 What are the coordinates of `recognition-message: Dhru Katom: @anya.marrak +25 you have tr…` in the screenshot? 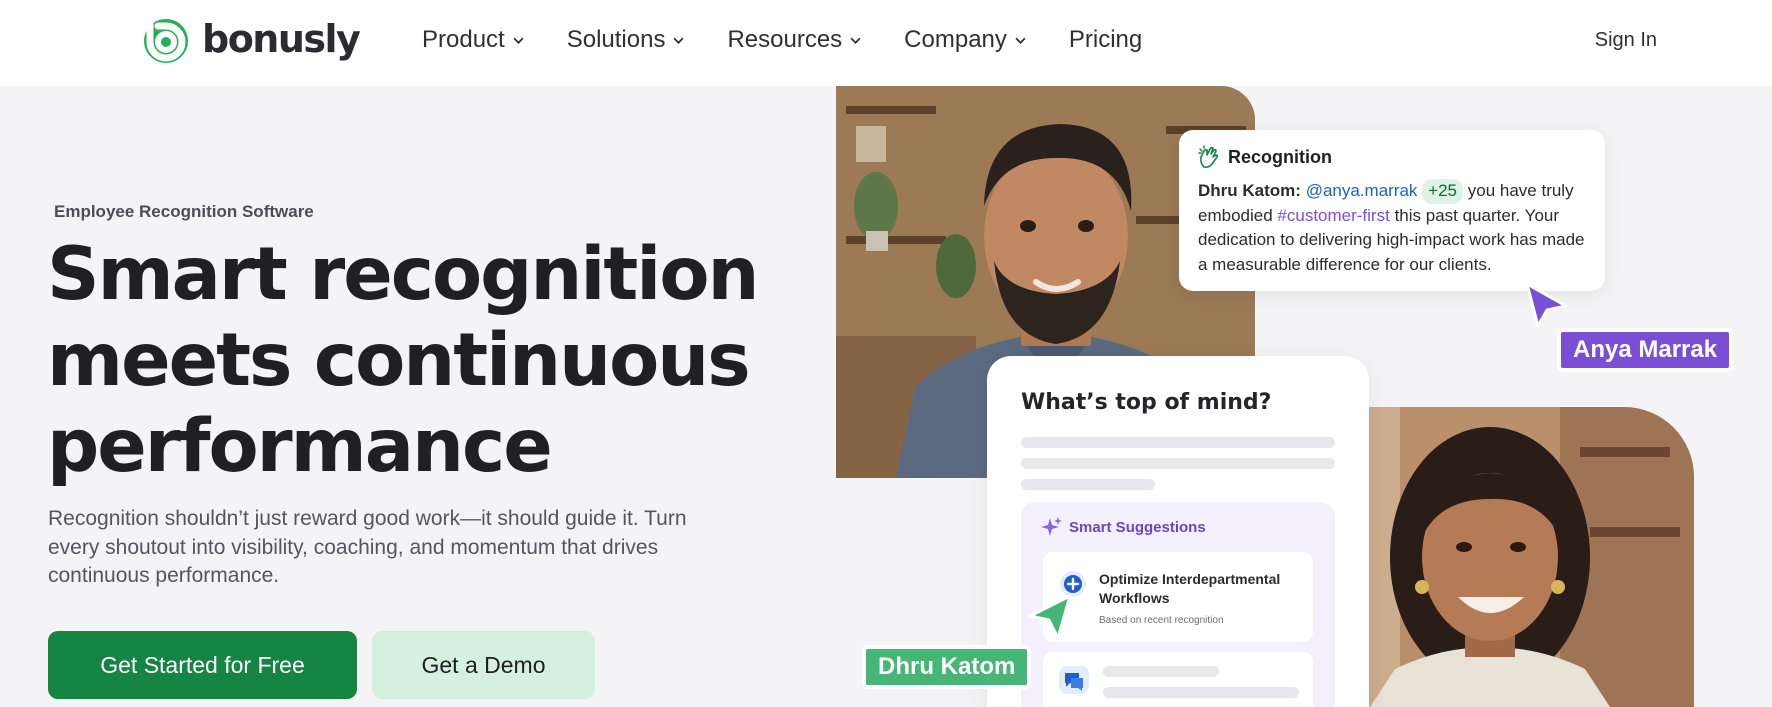 It's located at (1392, 228).